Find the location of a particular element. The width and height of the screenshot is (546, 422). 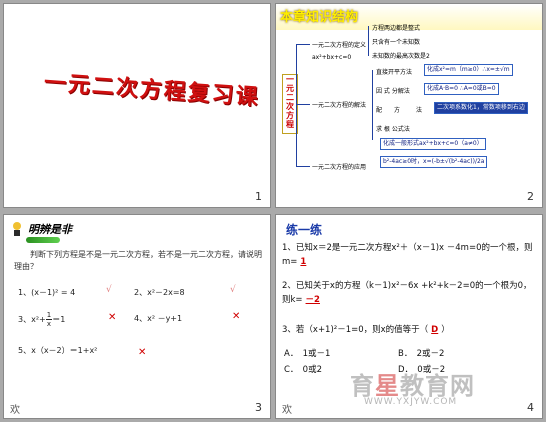

equation-3-left: 3、x²+ is located at coordinates (32, 319).